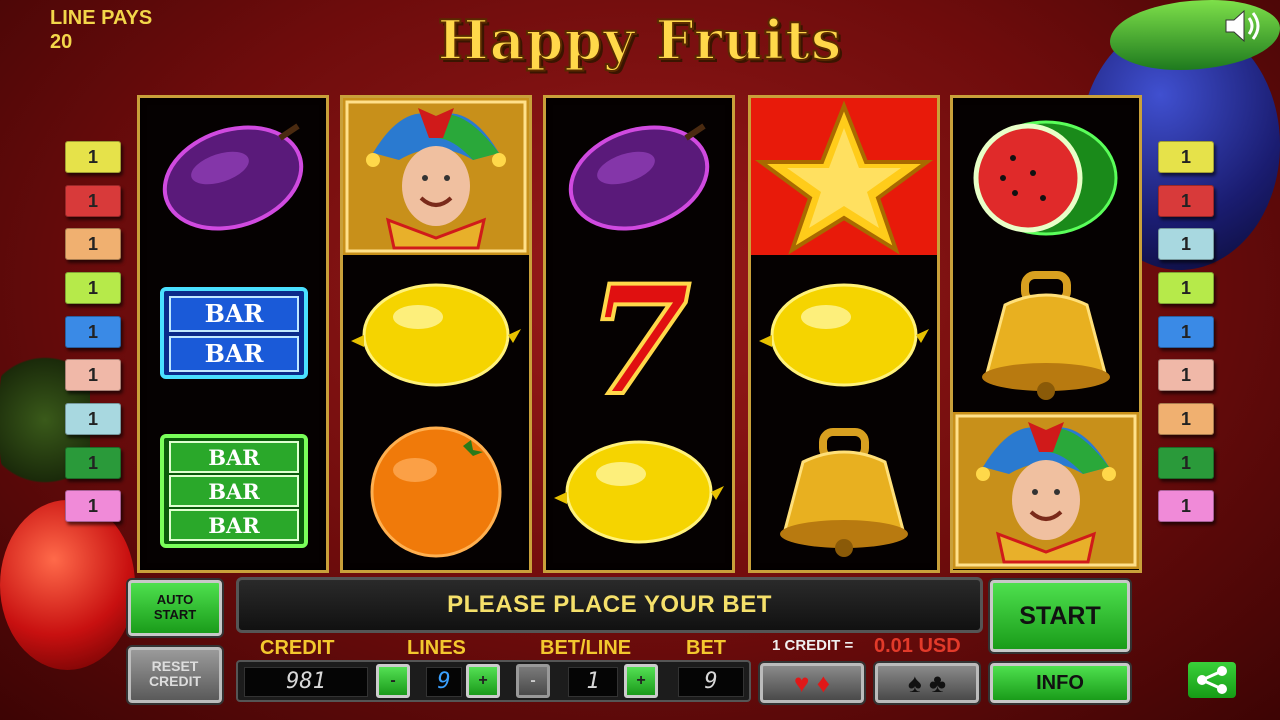 The image size is (1280, 720). I want to click on start-button: START, so click(1060, 616).